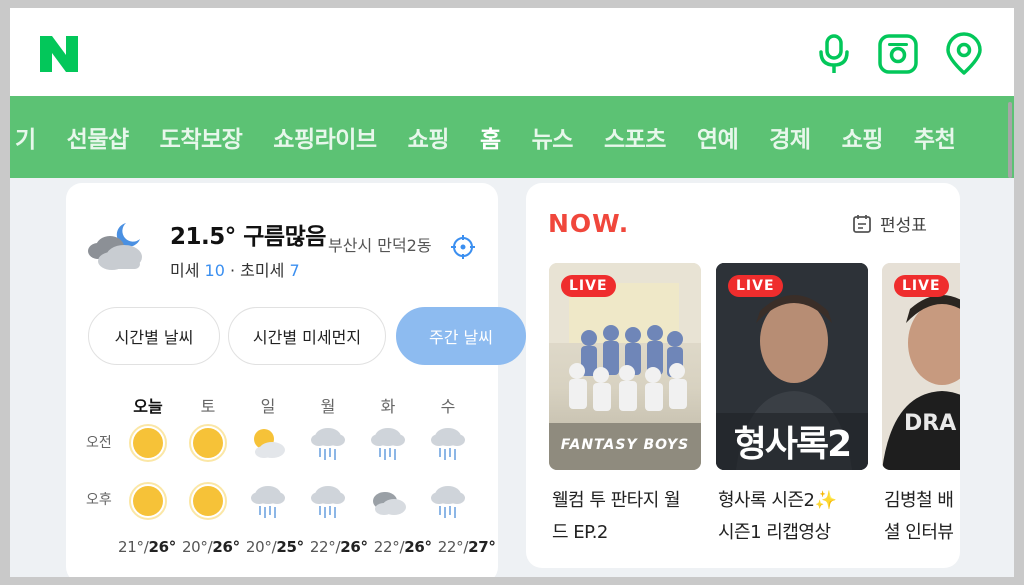 This screenshot has width=1024, height=585. I want to click on now-item-title-3: 김병철 배 셜 인터뷰, so click(922, 517).